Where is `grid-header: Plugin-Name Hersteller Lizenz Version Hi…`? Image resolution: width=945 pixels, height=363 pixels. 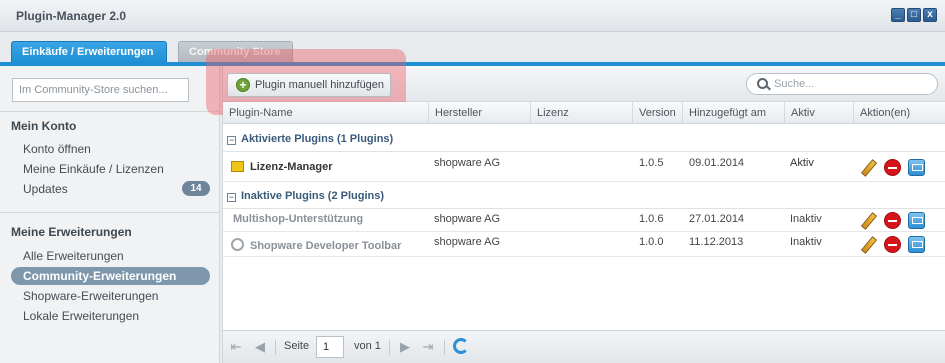
grid-header: Plugin-Name Hersteller Lizenz Version Hi… is located at coordinates (584, 113).